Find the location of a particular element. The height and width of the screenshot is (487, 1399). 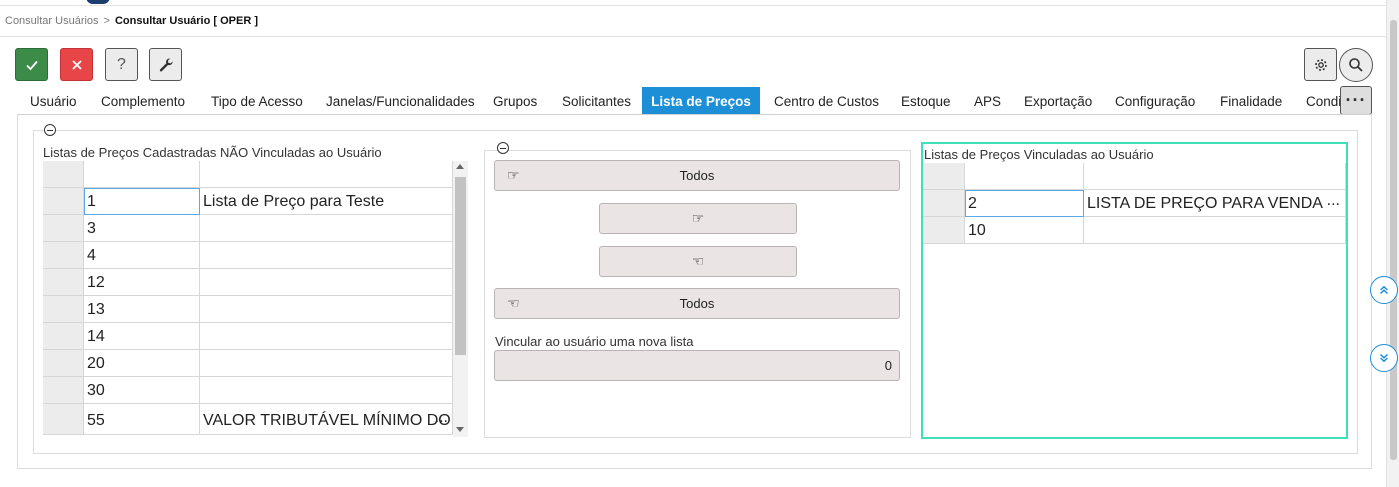

more-tabs-button: ··· is located at coordinates (1356, 100).